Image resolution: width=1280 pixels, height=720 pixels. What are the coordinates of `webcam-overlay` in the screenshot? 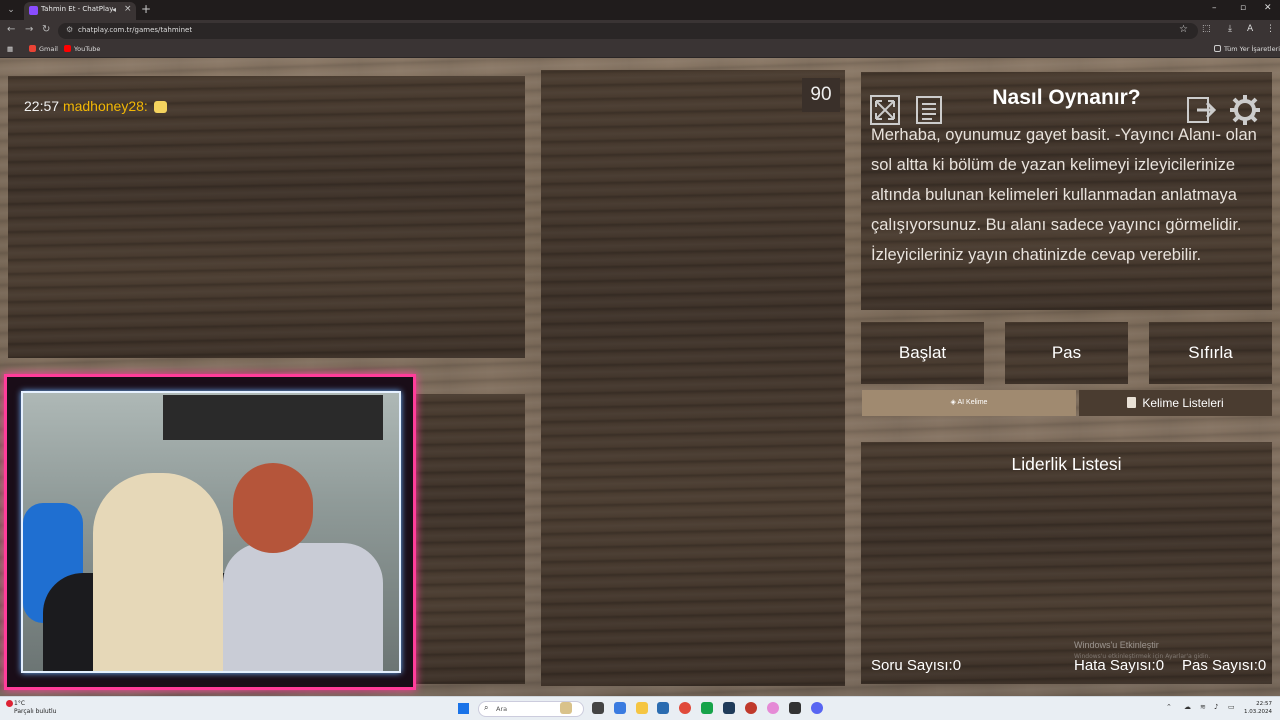 It's located at (210, 532).